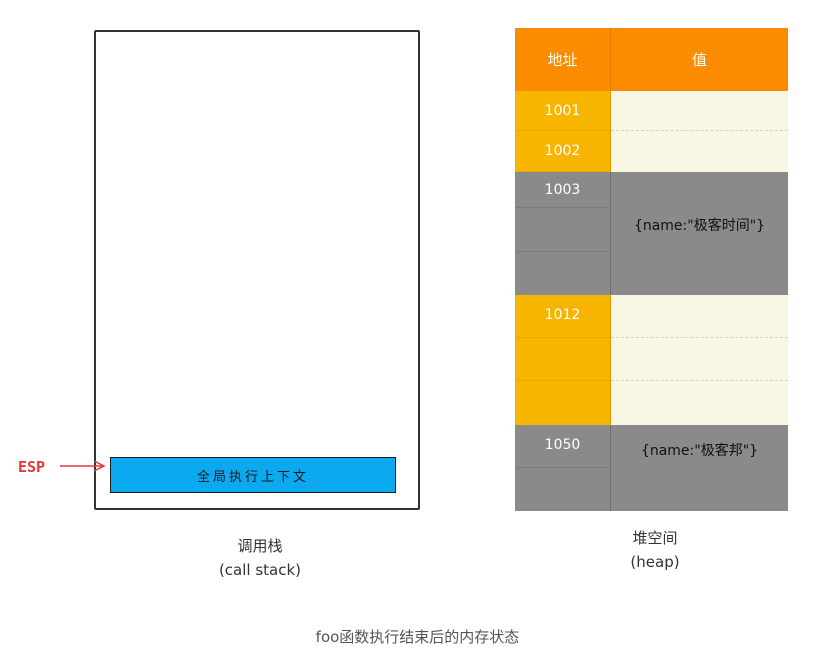 Image resolution: width=835 pixels, height=658 pixels. Describe the element at coordinates (83, 466) in the screenshot. I see `esp-arrow-icon` at that location.